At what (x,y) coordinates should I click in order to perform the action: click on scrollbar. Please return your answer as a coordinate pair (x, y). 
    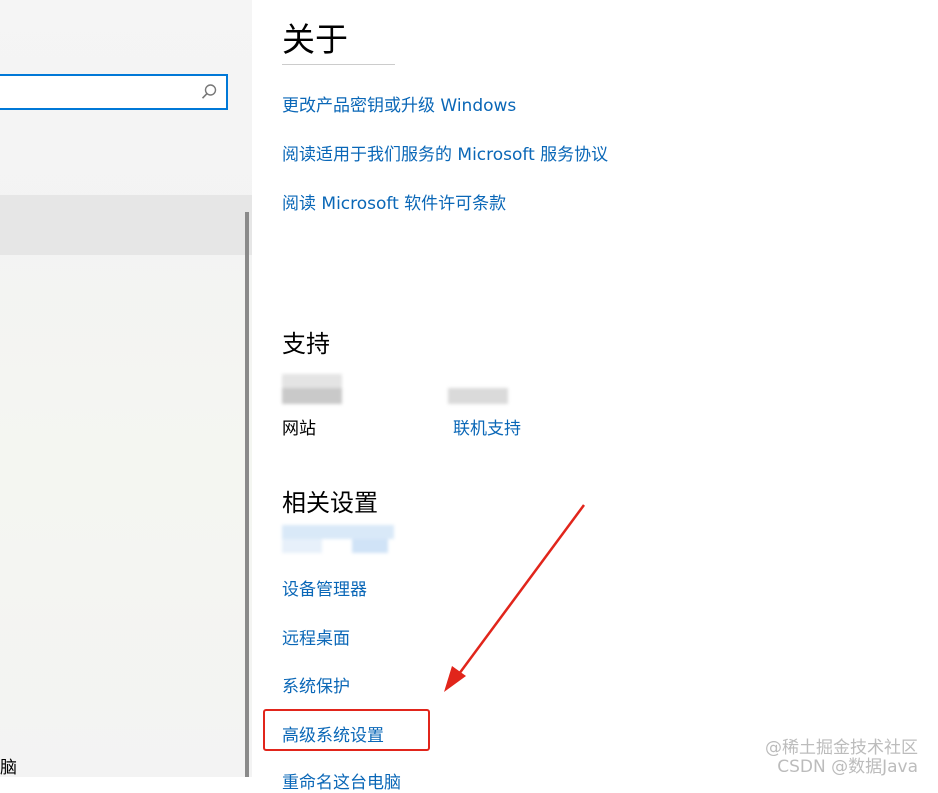
    Looking at the image, I should click on (247, 494).